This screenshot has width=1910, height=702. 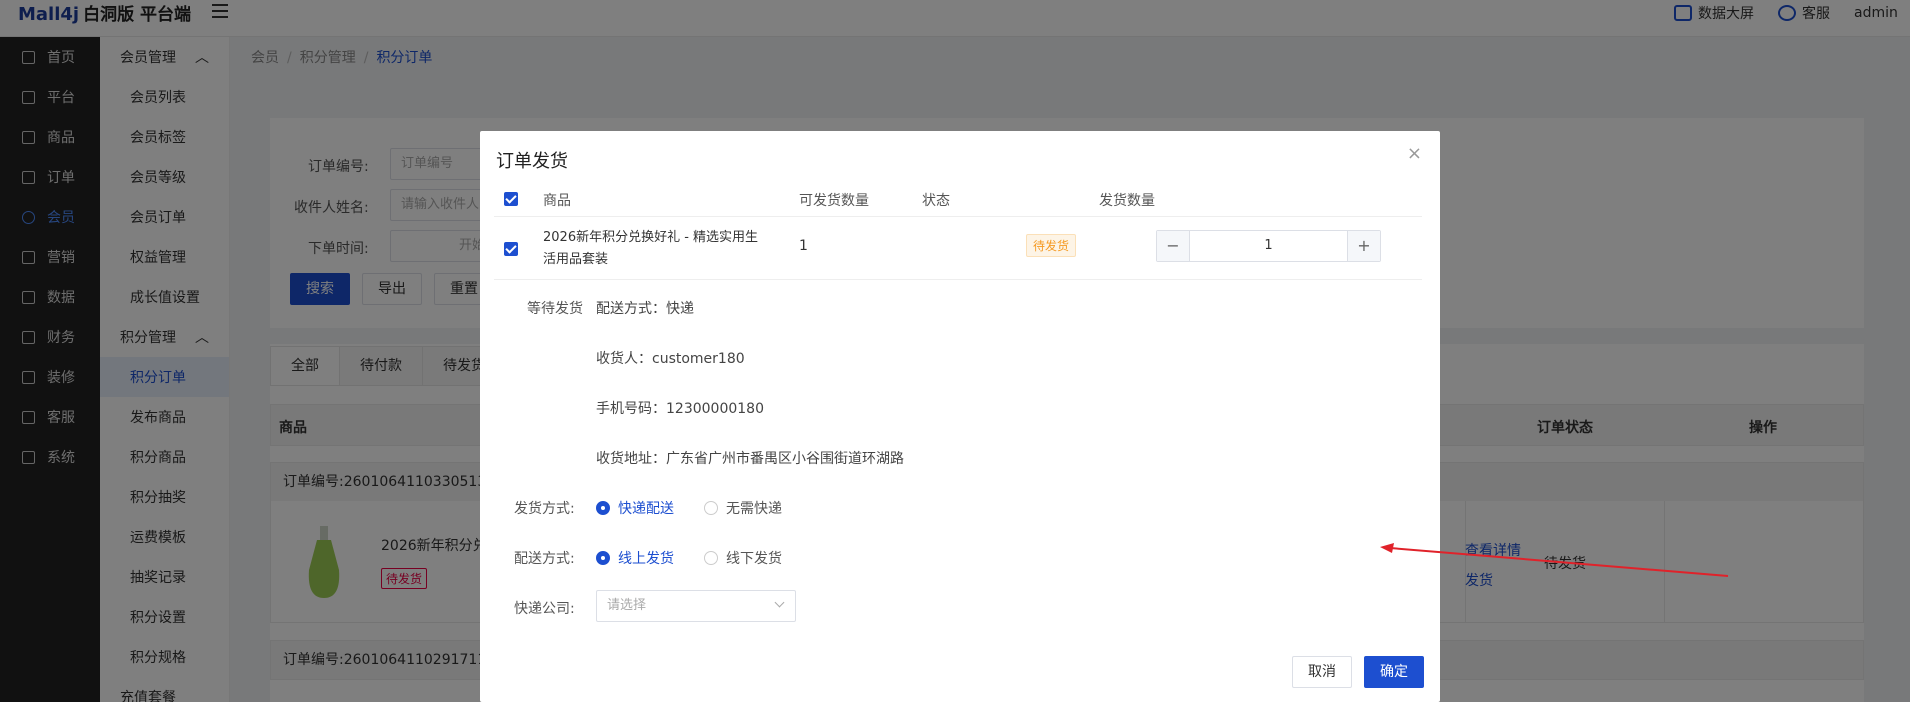 I want to click on radio-express: 快递配送, so click(x=635, y=508).